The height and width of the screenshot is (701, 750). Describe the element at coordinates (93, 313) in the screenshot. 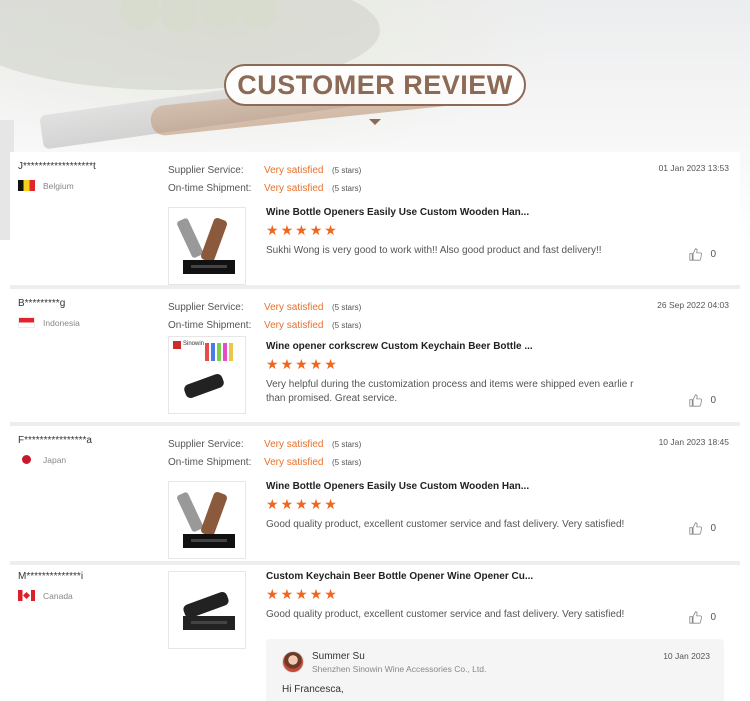

I see `reviewer-info: B*********g Indonesia` at that location.